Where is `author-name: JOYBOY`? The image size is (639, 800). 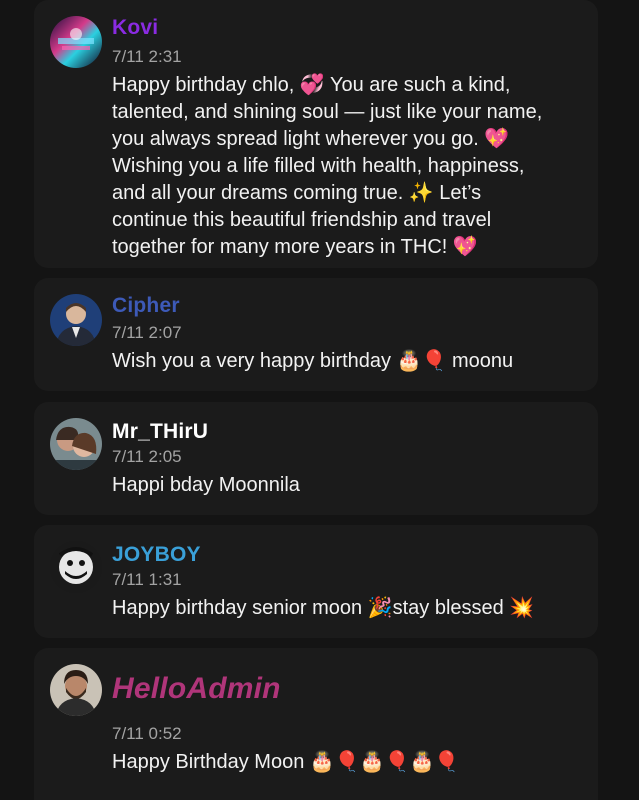
author-name: JOYBOY is located at coordinates (156, 555).